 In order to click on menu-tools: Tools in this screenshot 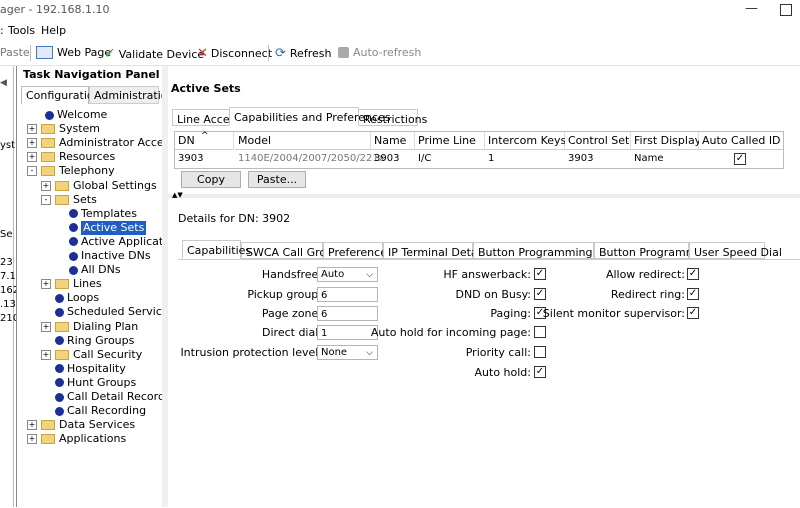, I will do `click(21, 30)`.